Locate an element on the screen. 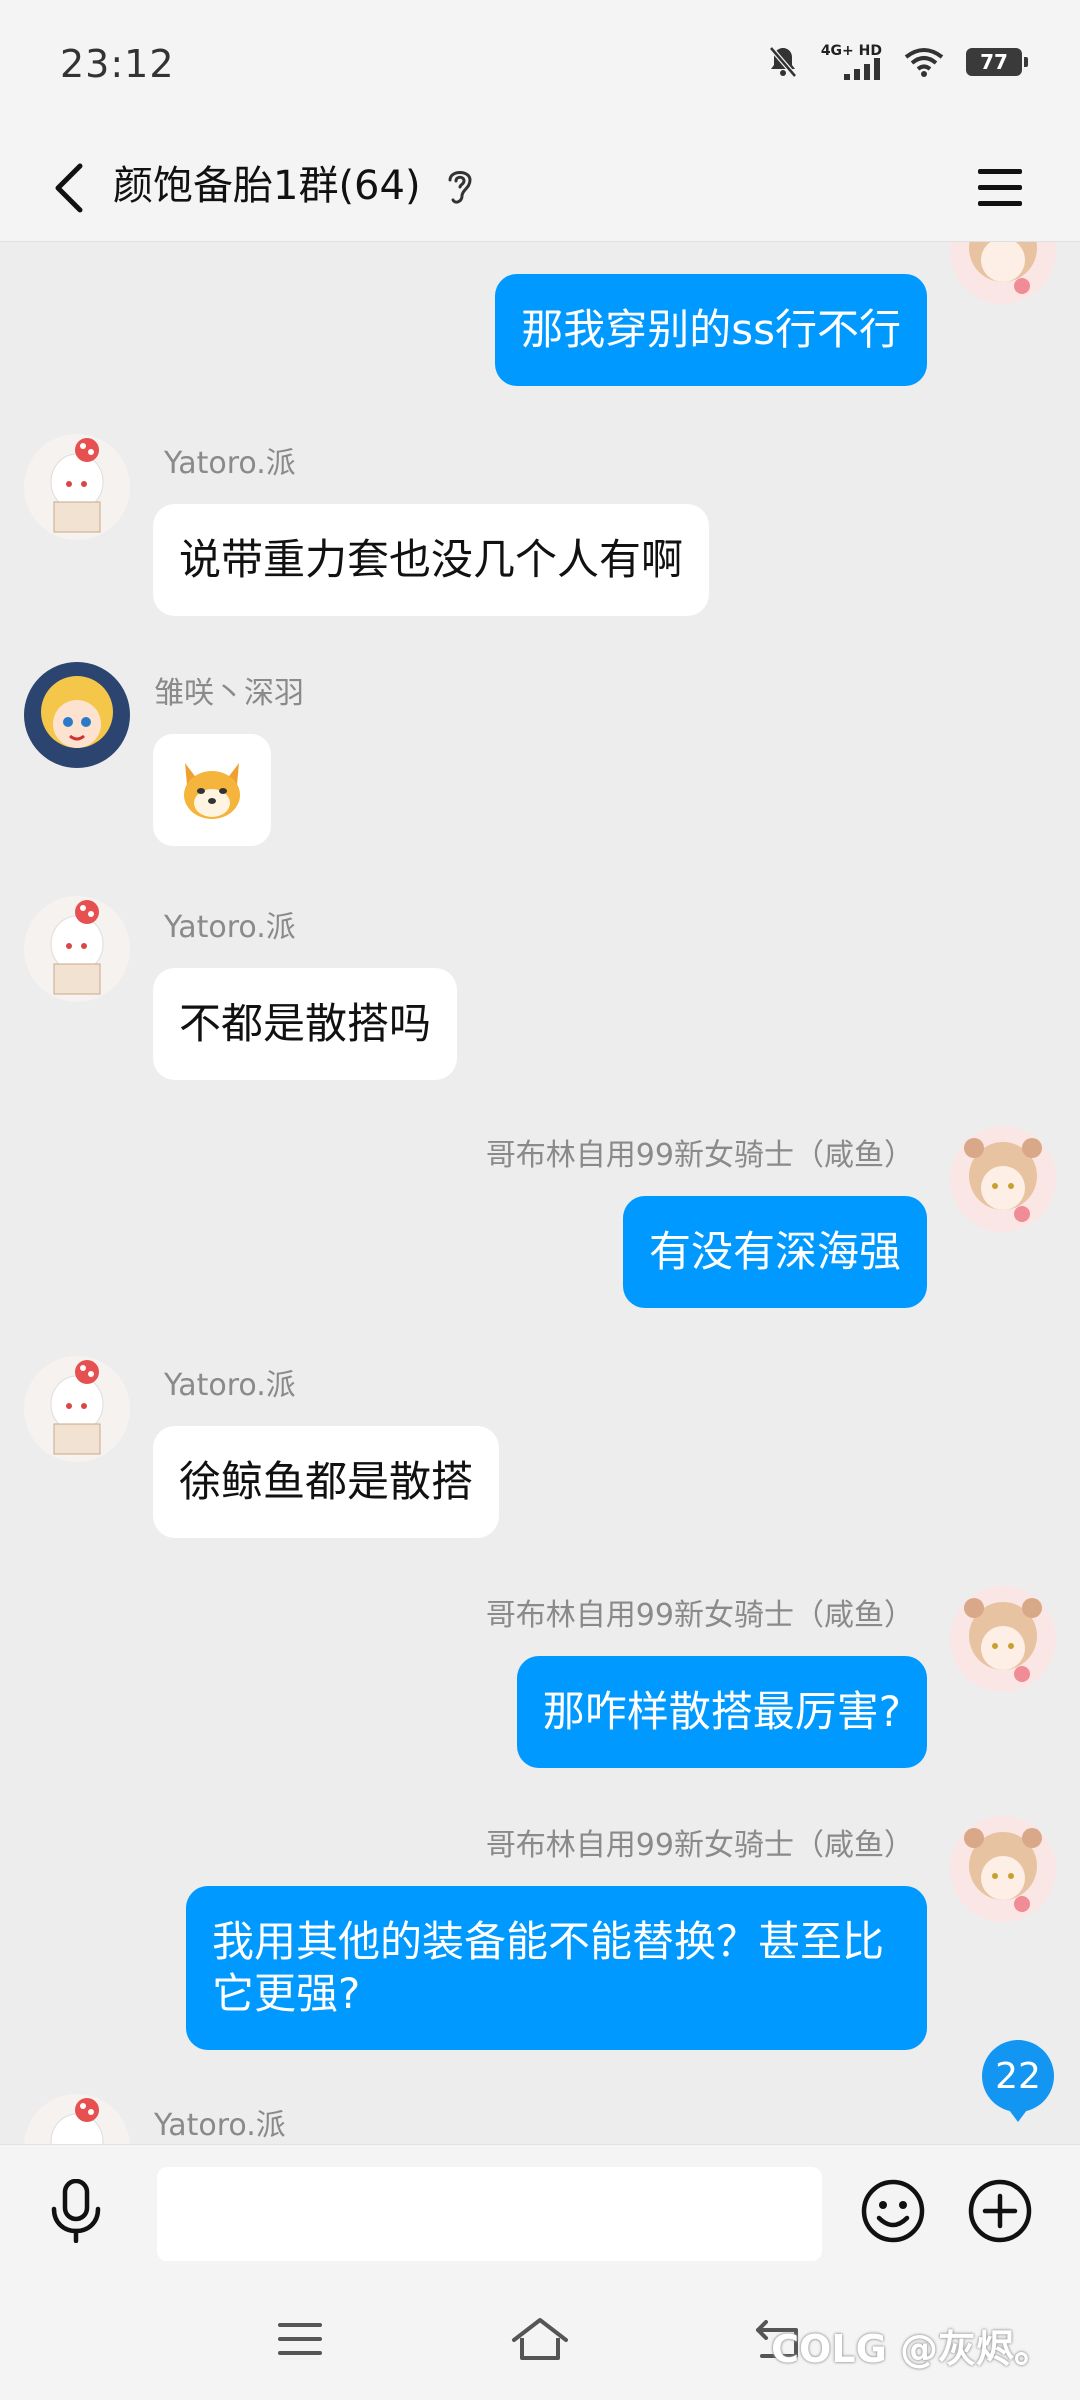 The image size is (1080, 2400). message-bubble: 那咋样散搭最厉害? is located at coordinates (721, 1712).